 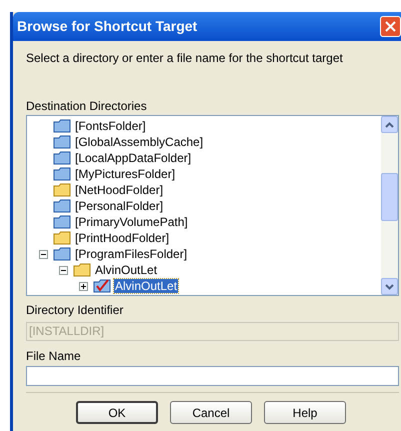 What do you see at coordinates (122, 238) in the screenshot?
I see `tree-item: [PrintHoodFolder]` at bounding box center [122, 238].